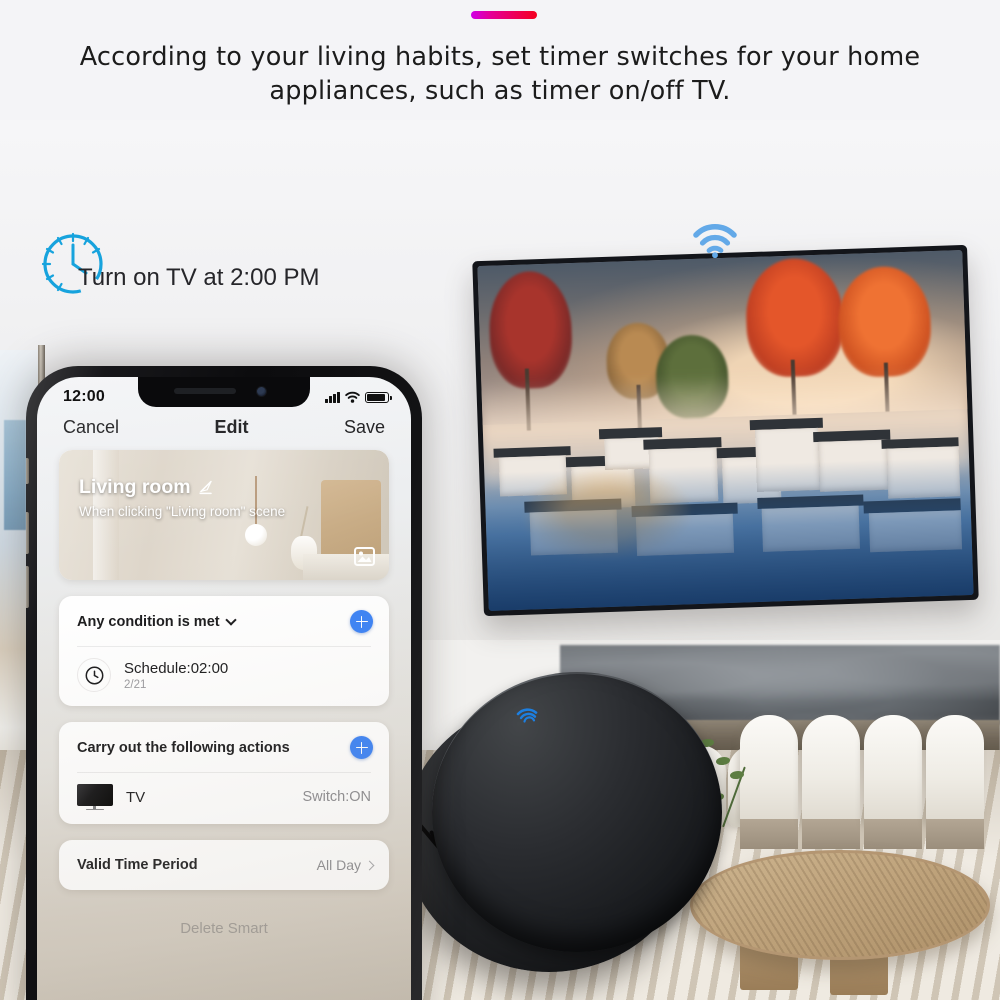  I want to click on edit-nav-bar: Cancel Edit Save, so click(224, 430).